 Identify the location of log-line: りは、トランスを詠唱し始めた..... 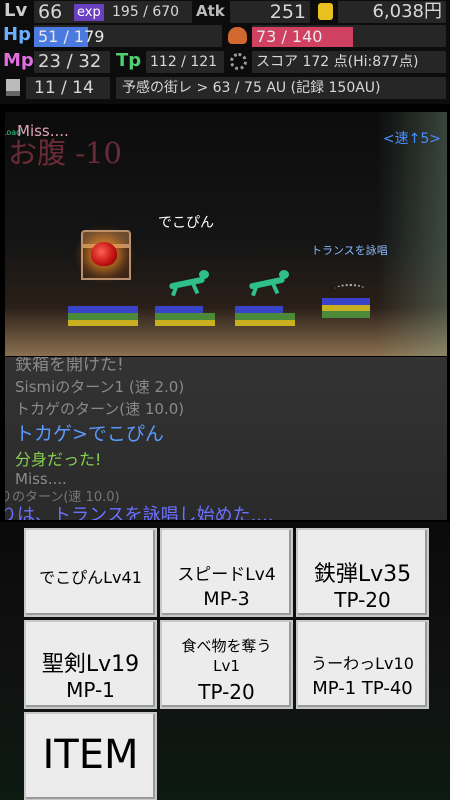
(139, 512).